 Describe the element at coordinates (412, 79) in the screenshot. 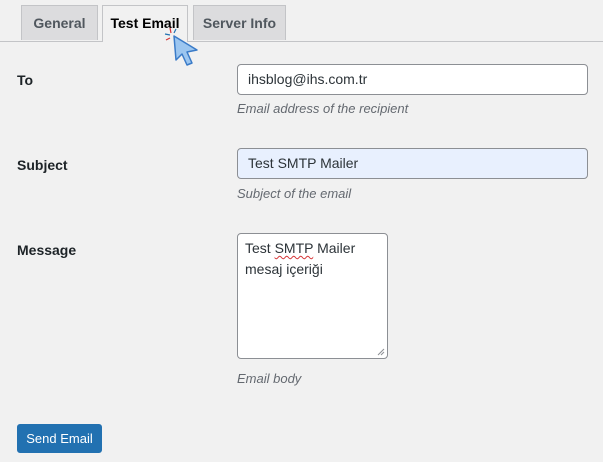

I see `to-input: ihsblog@ihs.com.tr` at that location.